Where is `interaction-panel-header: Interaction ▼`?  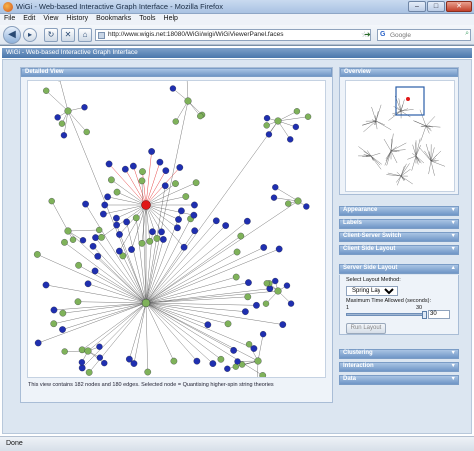
interaction-panel-header: Interaction ▼ is located at coordinates (399, 367).